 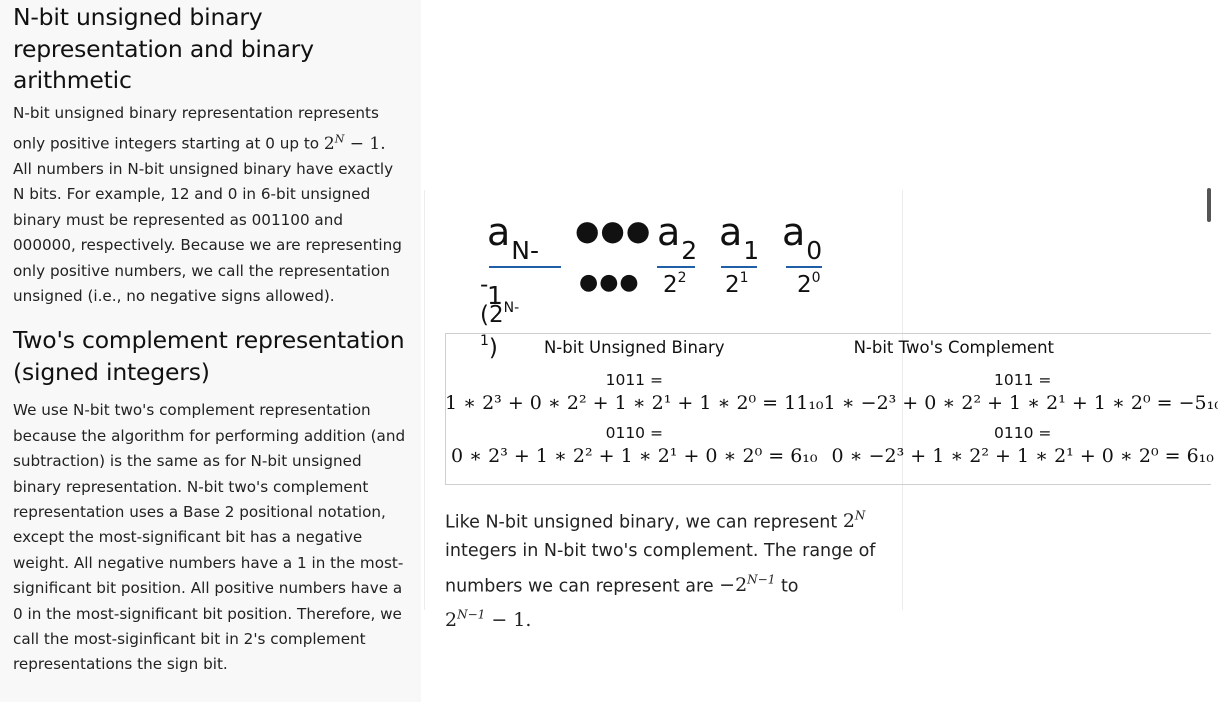 What do you see at coordinates (634, 380) in the screenshot?
I see `cell-unsigned-label: 1011 =` at bounding box center [634, 380].